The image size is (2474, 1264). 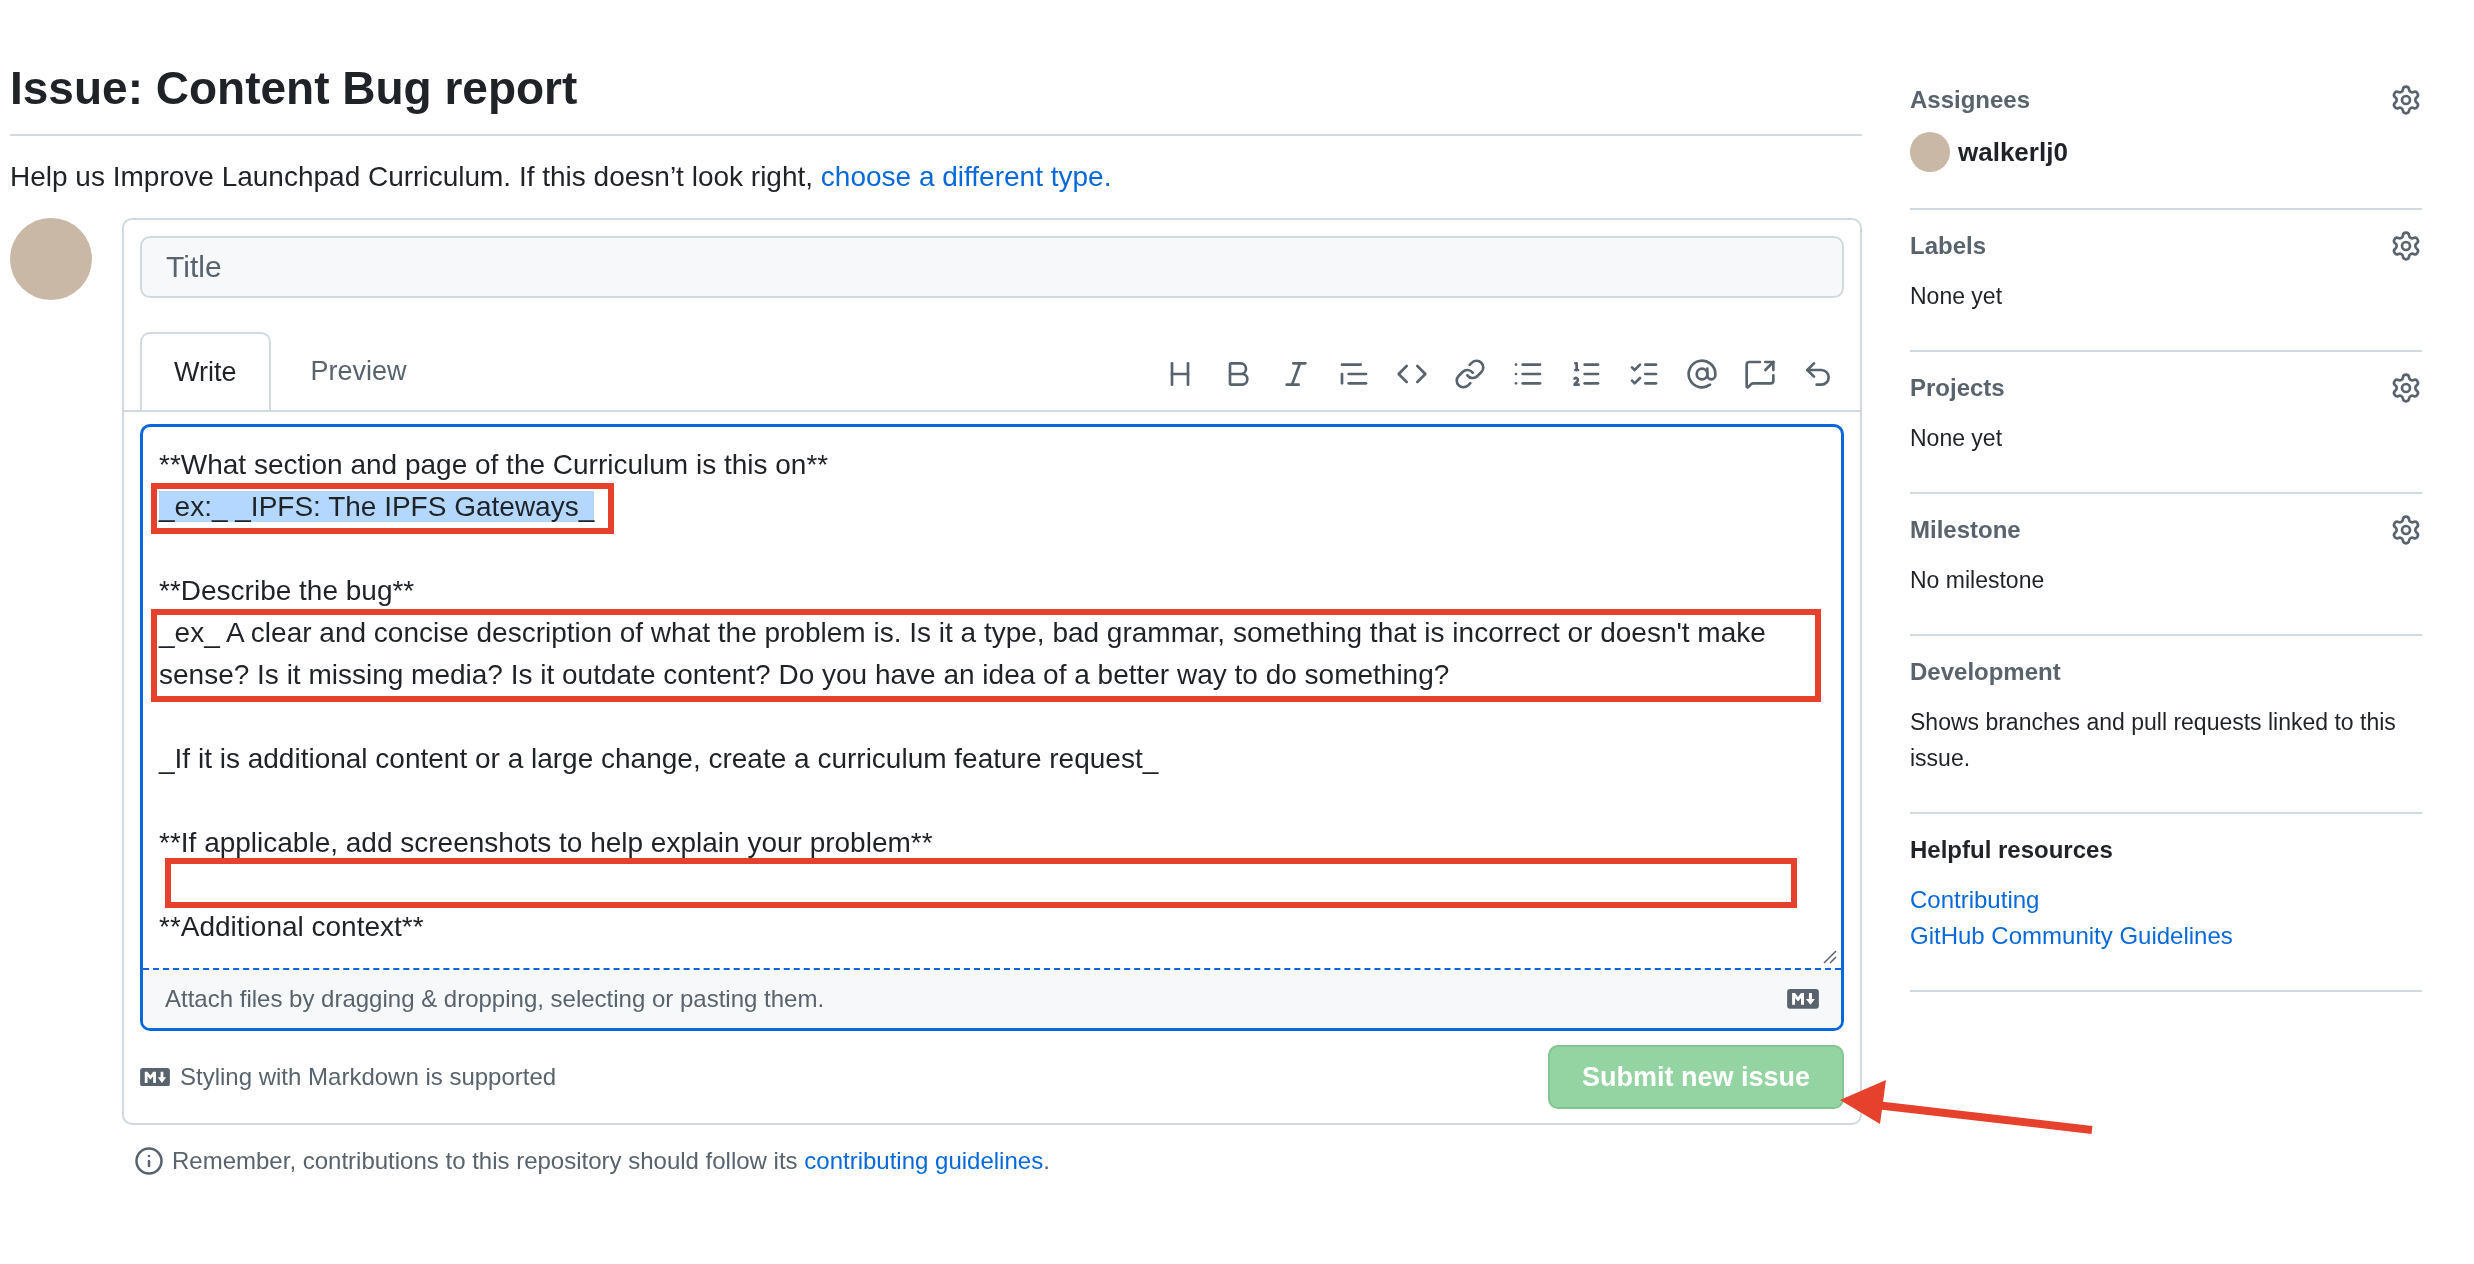 I want to click on sidebar-value: Shows branches and pull requests linked to this issue., so click(x=2153, y=740).